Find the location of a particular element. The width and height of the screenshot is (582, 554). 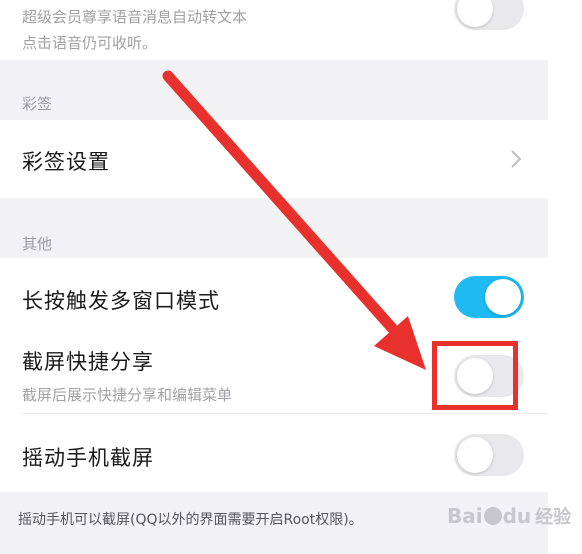

watermark-sub: 经验 is located at coordinates (553, 517).